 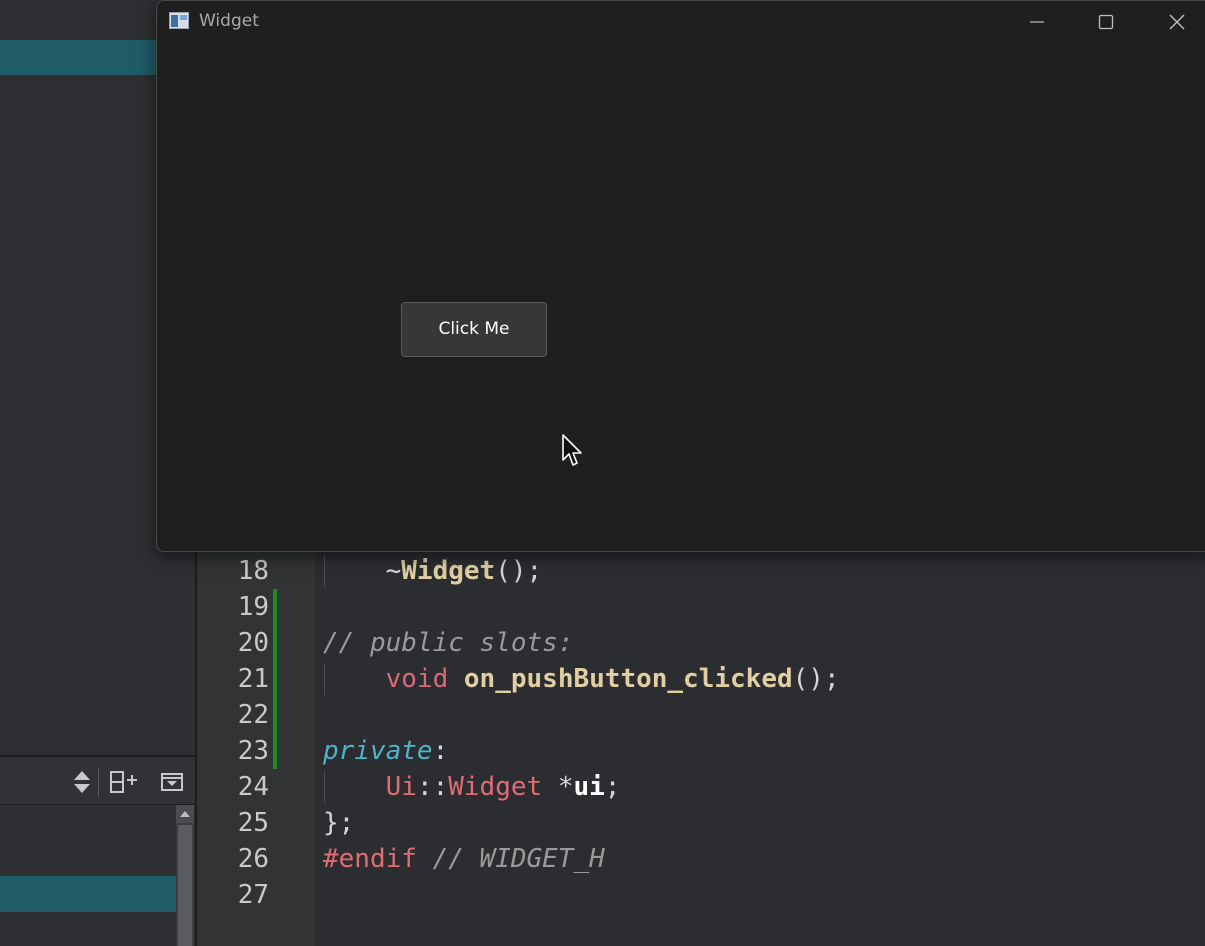 I want to click on minimize-icon, so click(x=1037, y=22).